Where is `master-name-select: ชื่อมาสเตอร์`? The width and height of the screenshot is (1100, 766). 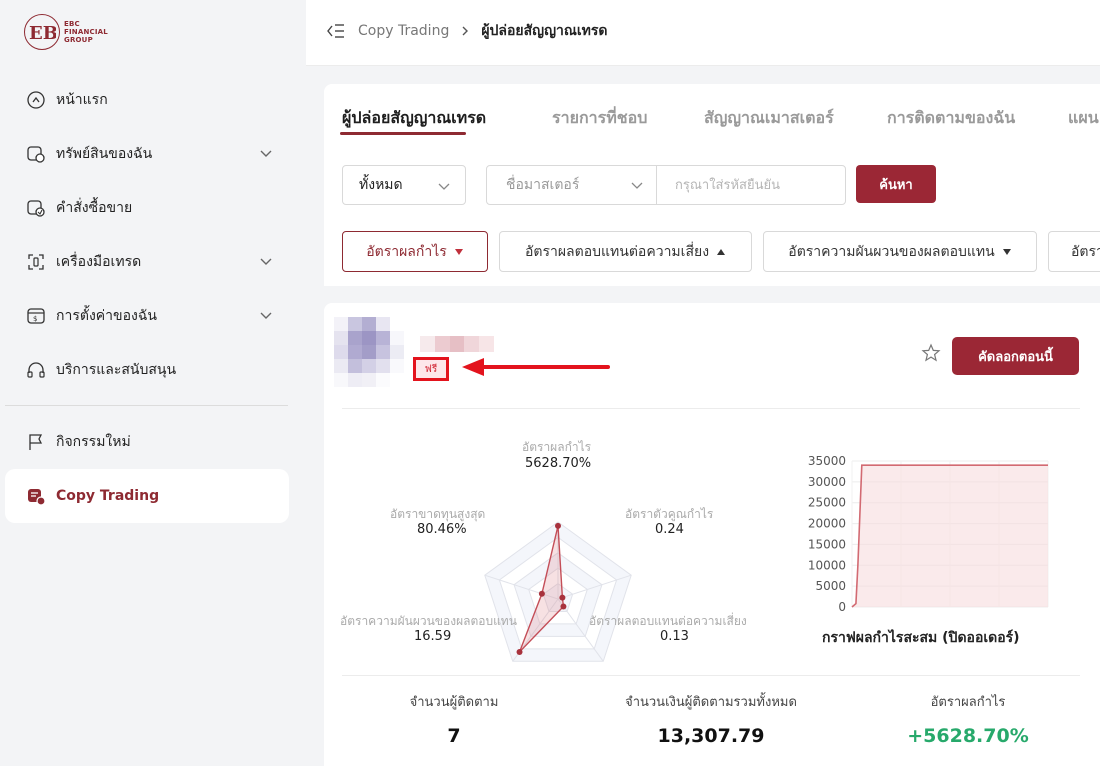
master-name-select: ชื่อมาสเตอร์ is located at coordinates (572, 185).